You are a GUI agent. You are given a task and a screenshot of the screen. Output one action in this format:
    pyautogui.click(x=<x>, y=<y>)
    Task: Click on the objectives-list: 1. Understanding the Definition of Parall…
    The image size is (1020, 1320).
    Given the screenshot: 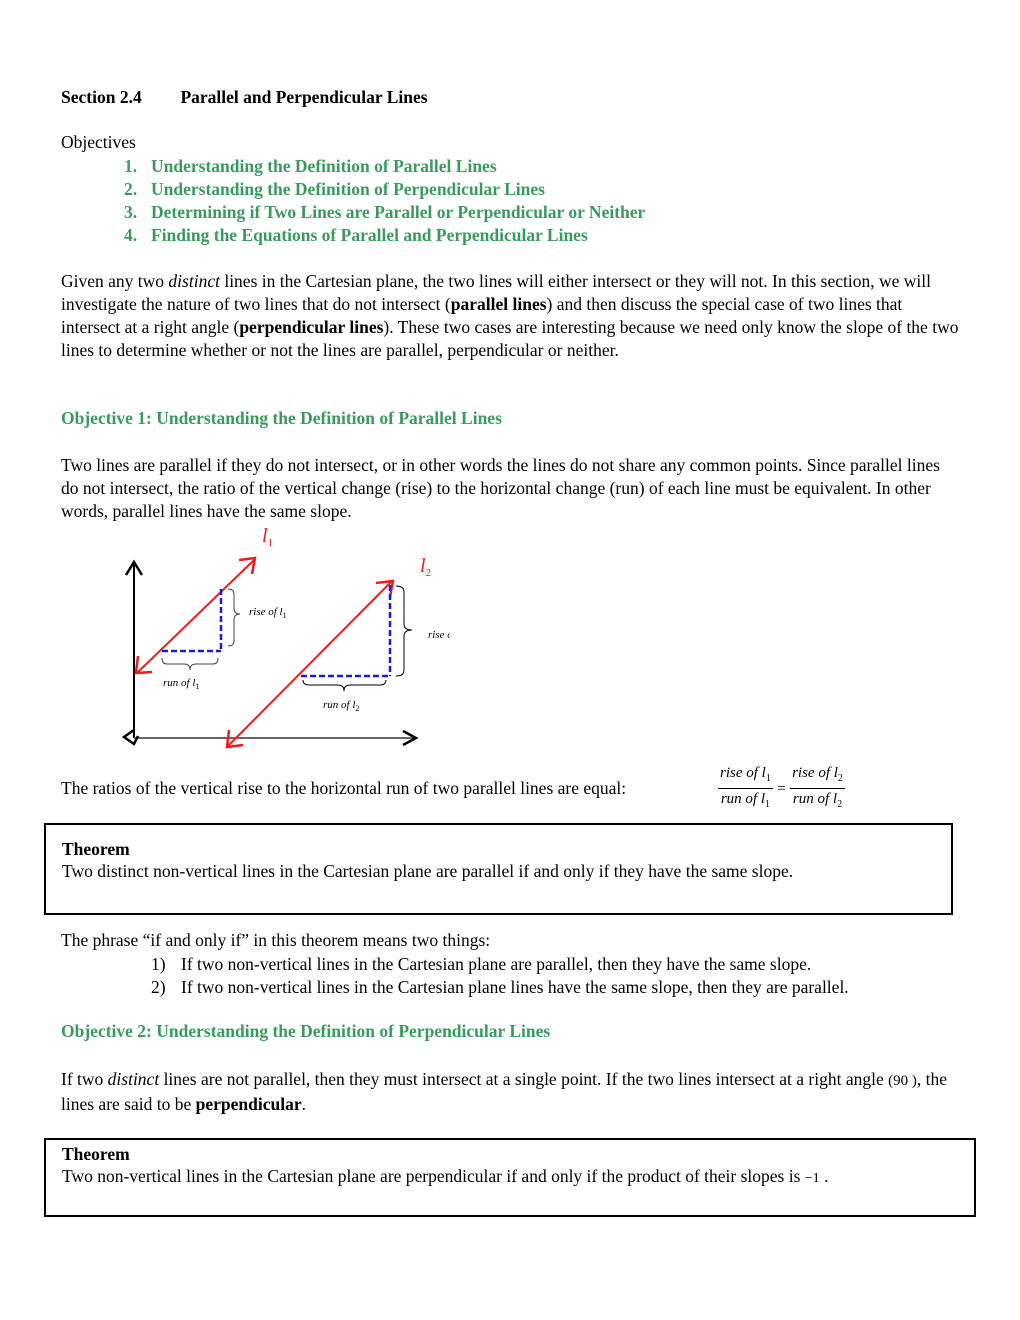 What is the action you would take?
    pyautogui.click(x=384, y=201)
    